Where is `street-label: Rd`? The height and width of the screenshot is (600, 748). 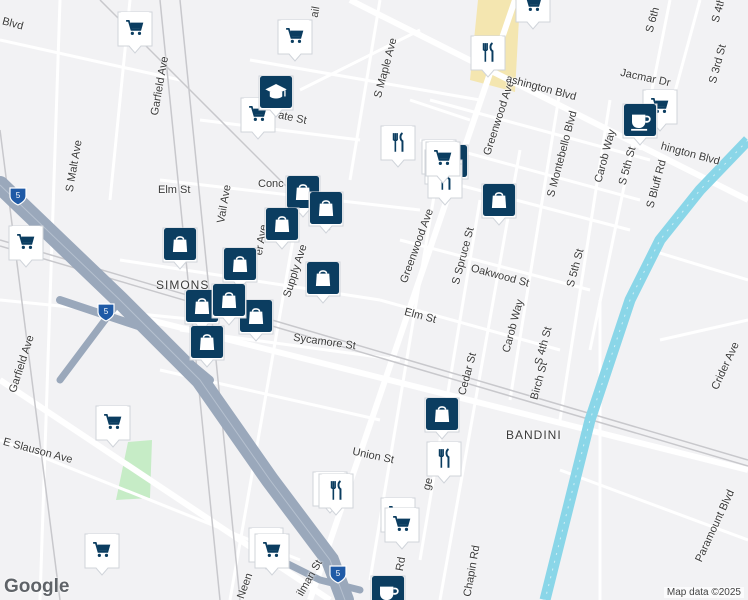
street-label: Rd is located at coordinates (401, 564).